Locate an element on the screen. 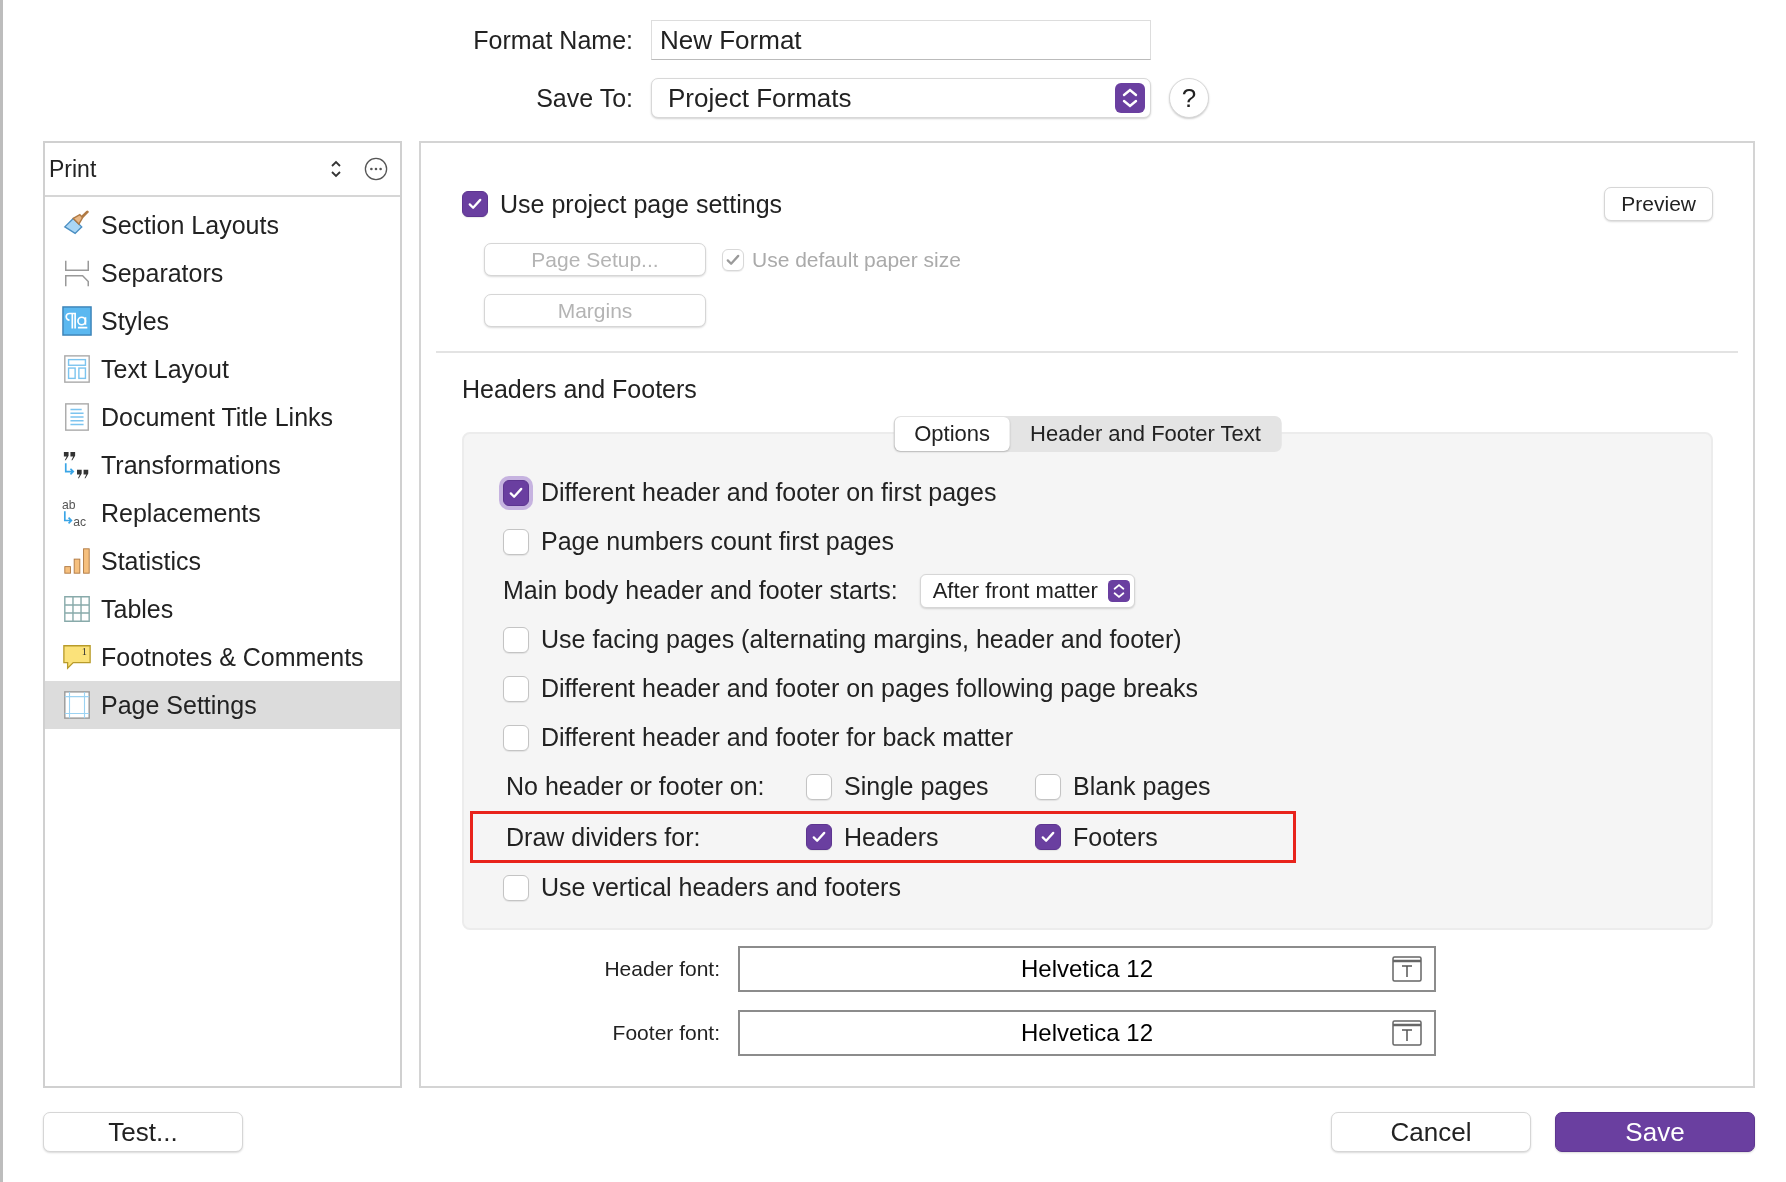 The height and width of the screenshot is (1182, 1786). sidebar-item: Styles is located at coordinates (222, 321).